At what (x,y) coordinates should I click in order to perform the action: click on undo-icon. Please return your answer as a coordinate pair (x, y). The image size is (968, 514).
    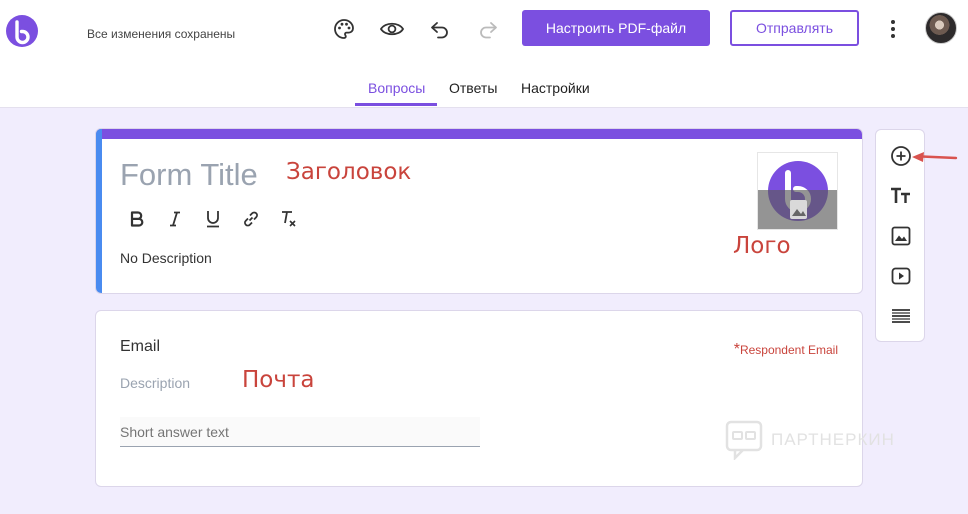
    Looking at the image, I should click on (440, 29).